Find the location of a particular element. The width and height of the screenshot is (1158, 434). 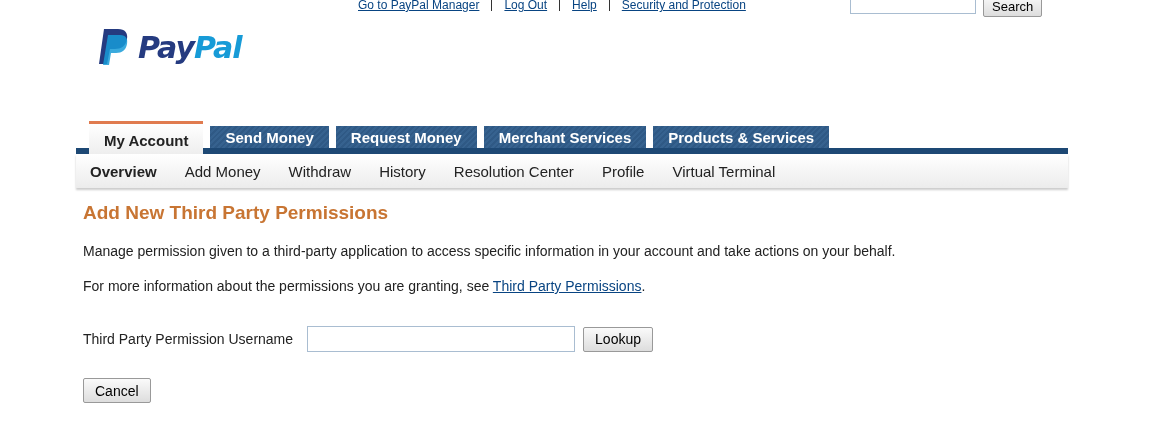

search-field is located at coordinates (913, 7).